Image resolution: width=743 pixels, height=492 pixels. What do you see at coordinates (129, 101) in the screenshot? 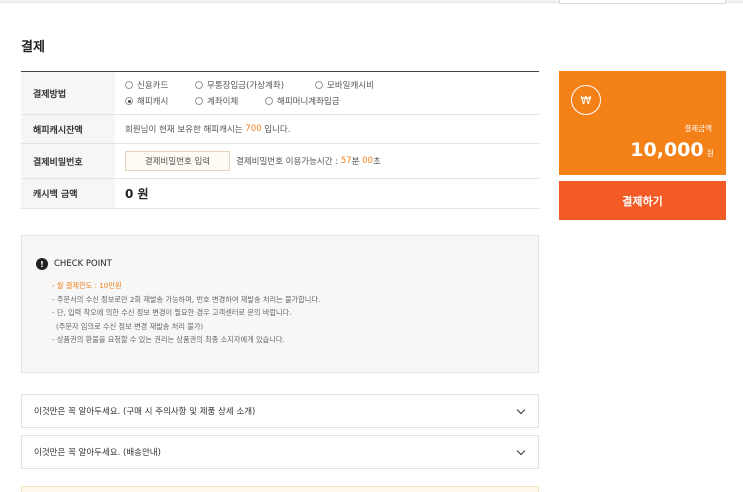
I see `radio-selected-icon` at bounding box center [129, 101].